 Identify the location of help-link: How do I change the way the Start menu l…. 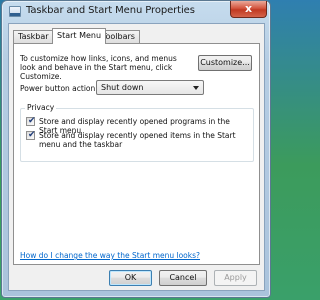
(110, 255).